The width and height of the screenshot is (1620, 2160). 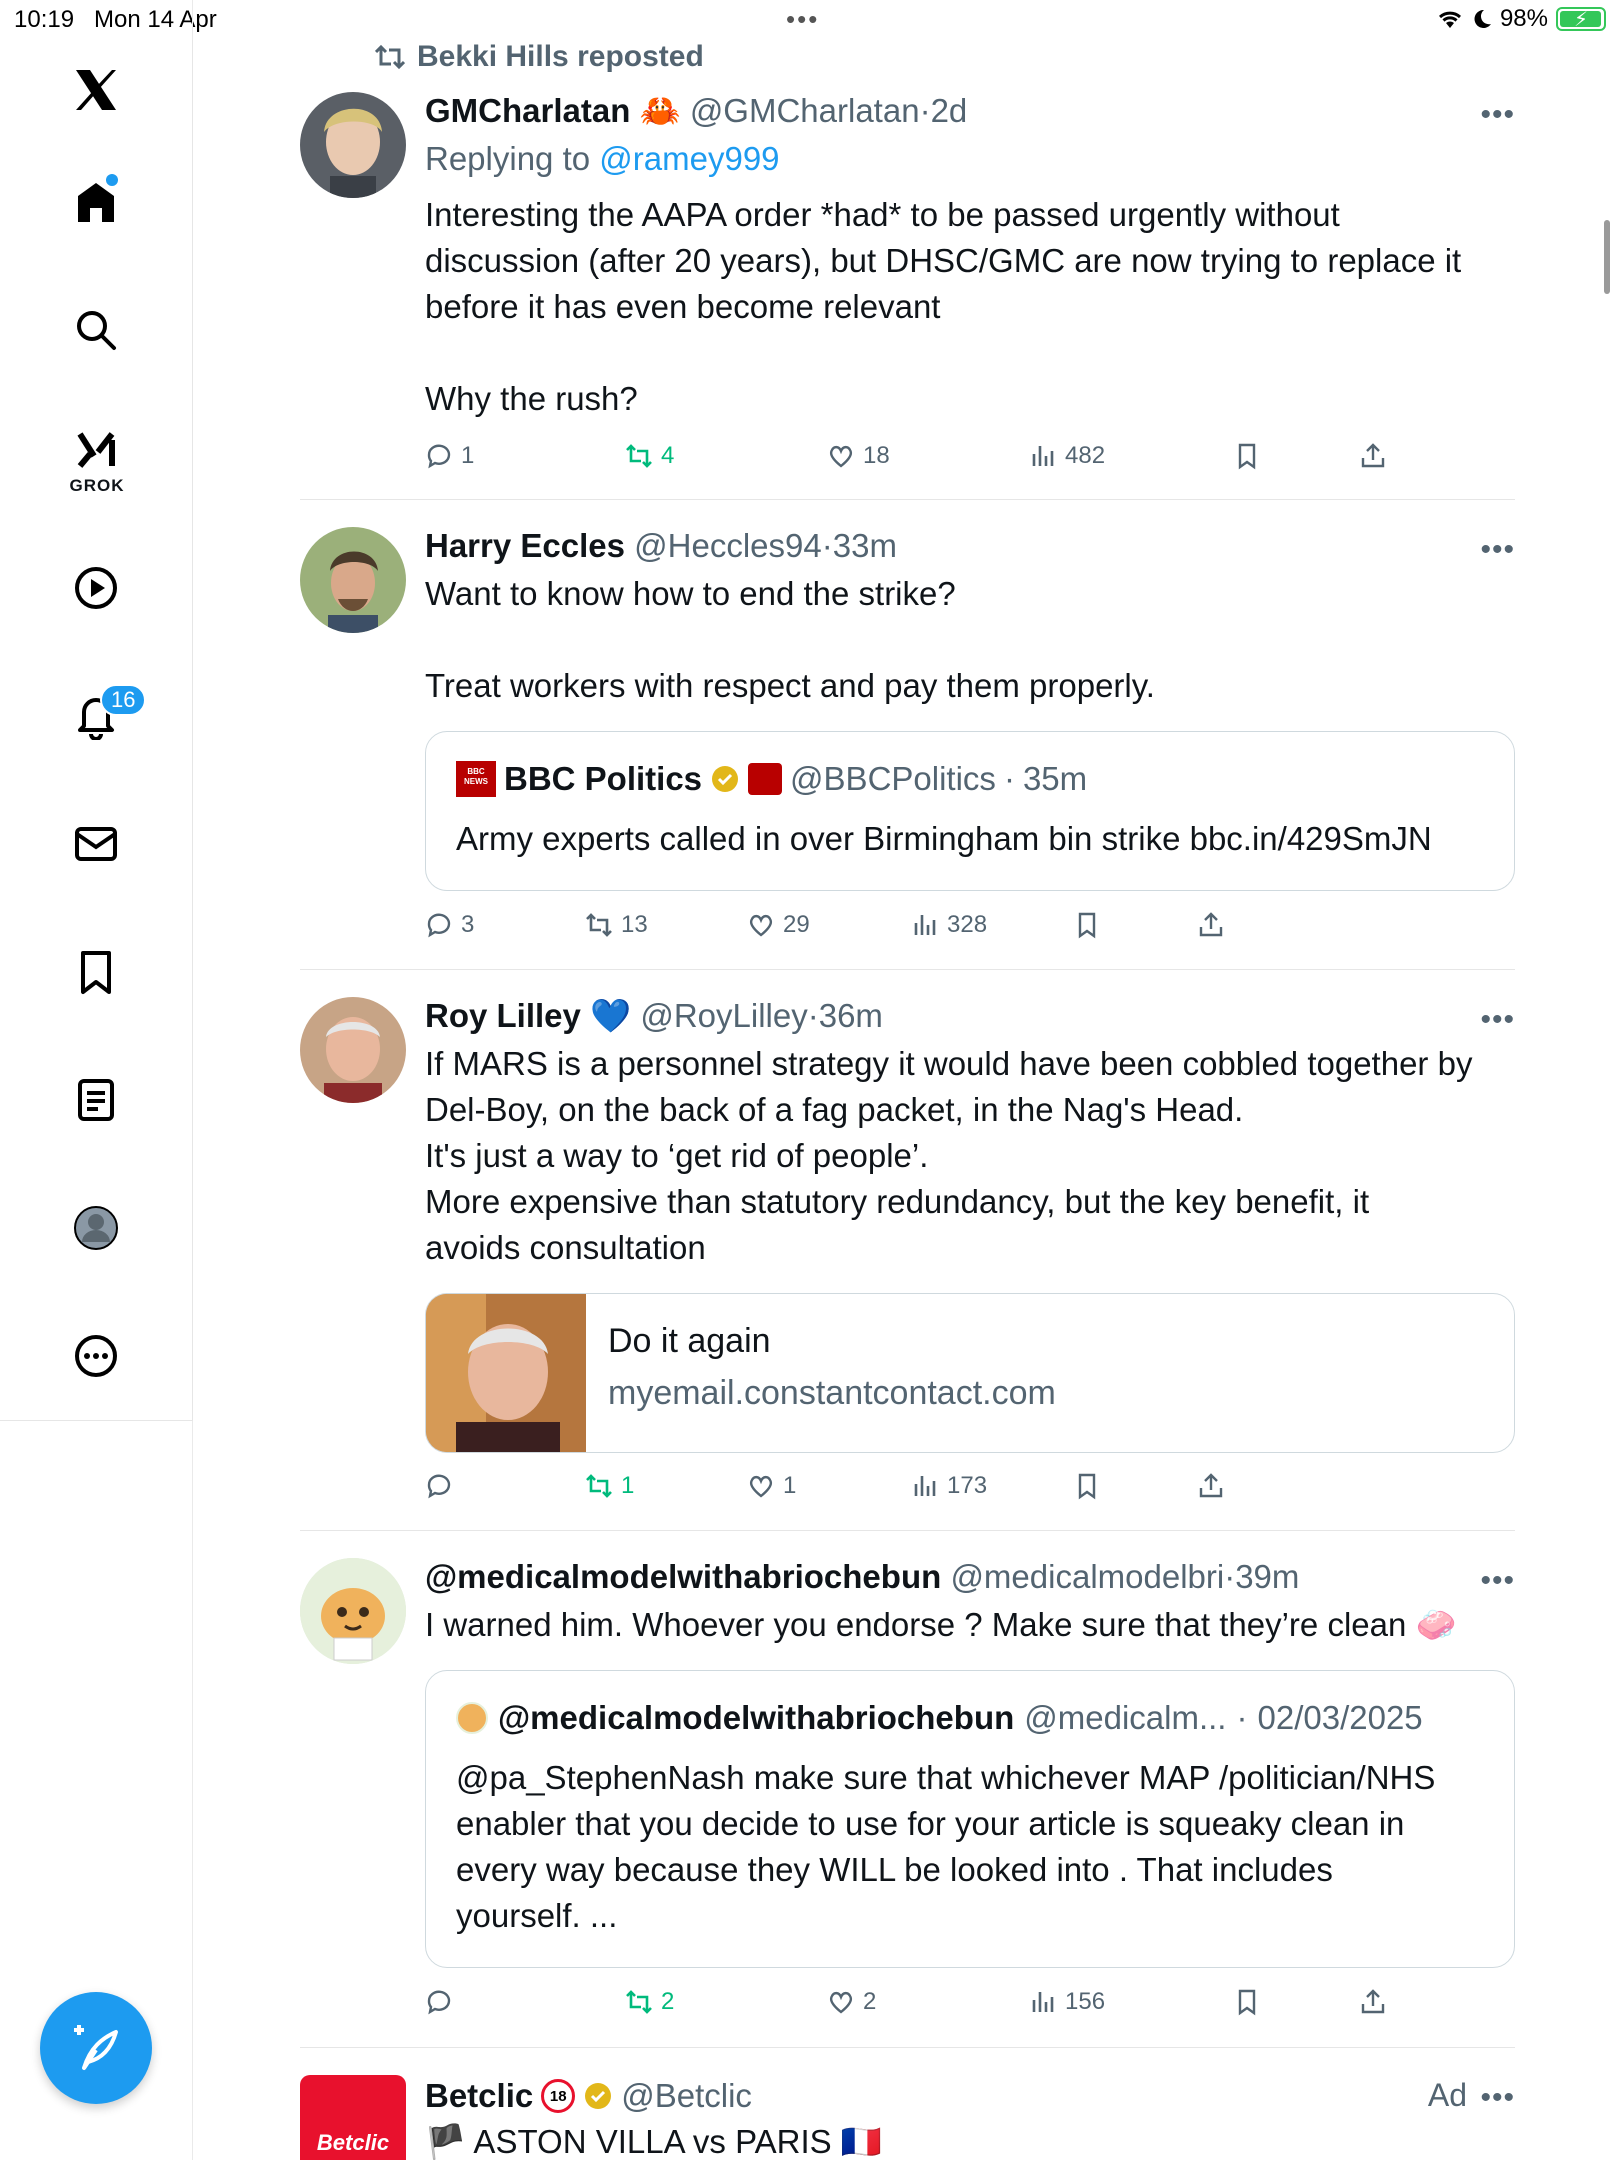 What do you see at coordinates (653, 2141) in the screenshot?
I see `tweet-text: 🏴 ASTON VILLA vs PARIS 🇫🇷` at bounding box center [653, 2141].